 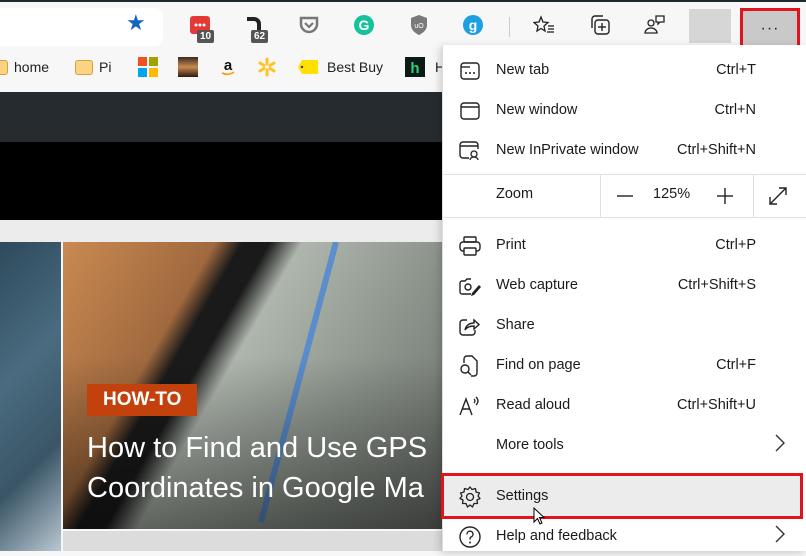 I want to click on menu-item-shortcut: Ctrl+T, so click(x=736, y=70).